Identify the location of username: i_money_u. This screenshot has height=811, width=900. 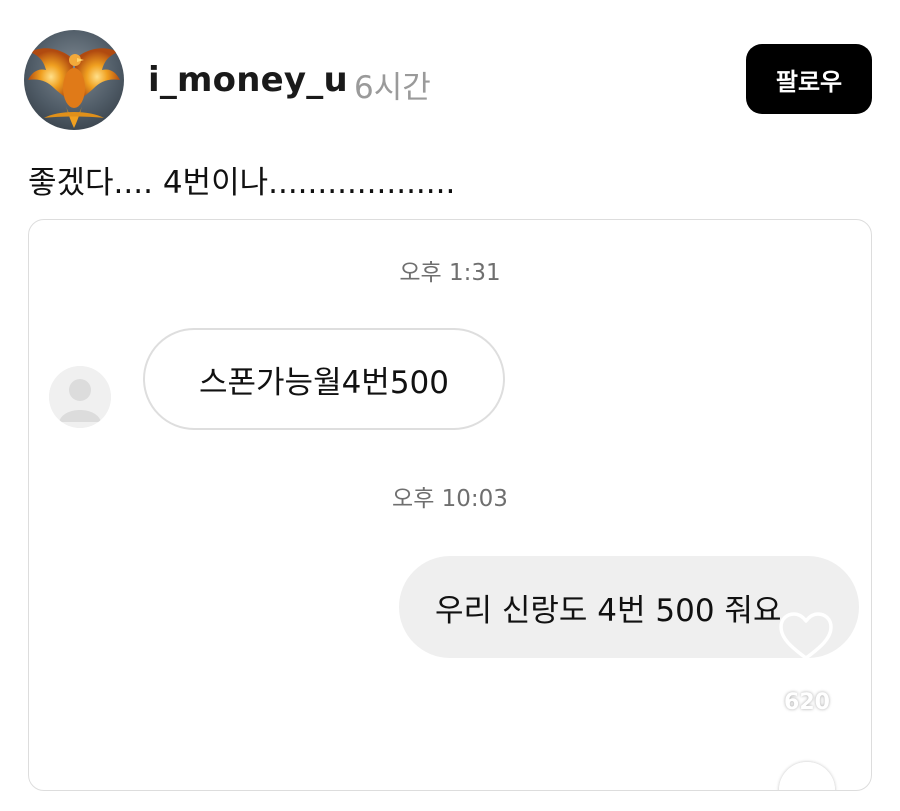
(248, 80).